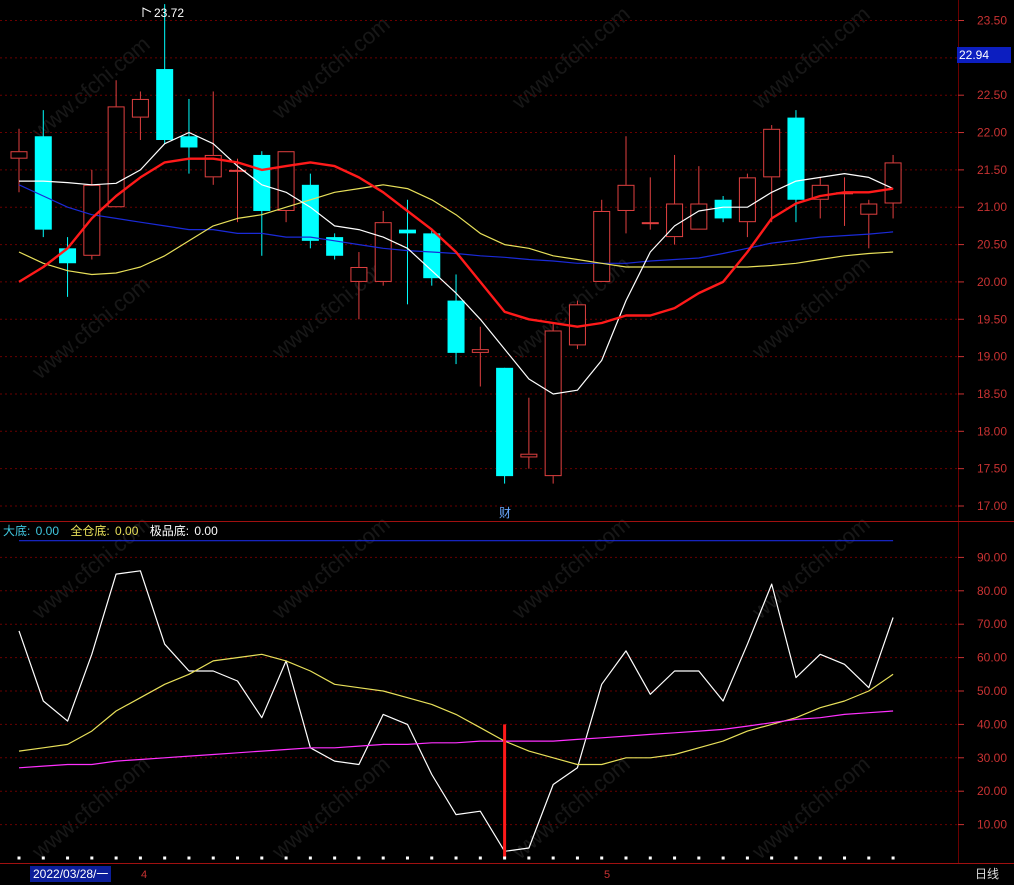 The height and width of the screenshot is (885, 1014). Describe the element at coordinates (992, 624) in the screenshot. I see `indicator-tick-label: 70.00` at that location.